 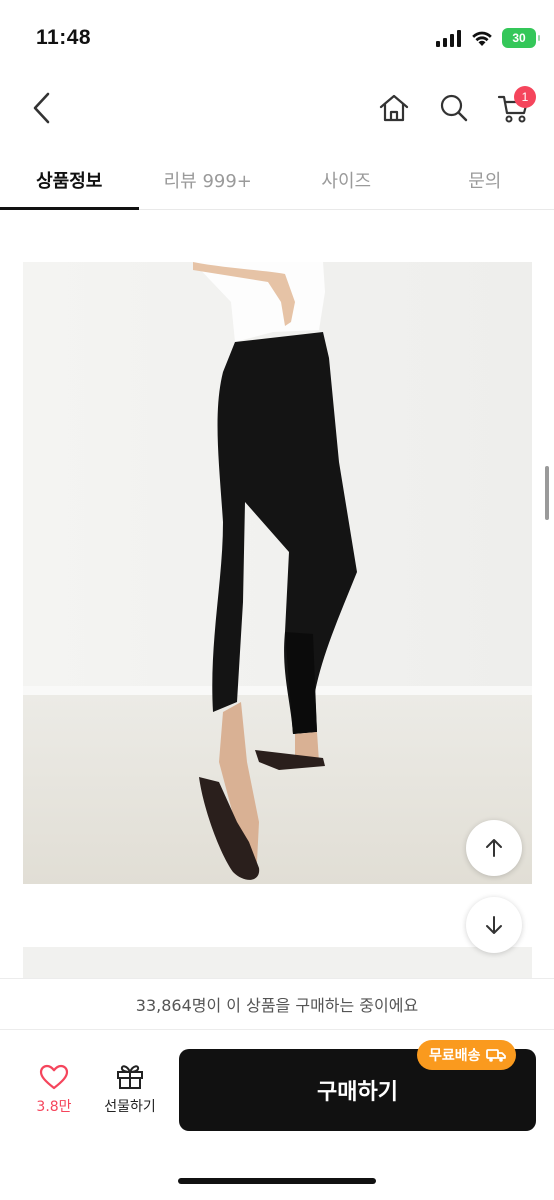 I want to click on truck-icon, so click(x=495, y=1055).